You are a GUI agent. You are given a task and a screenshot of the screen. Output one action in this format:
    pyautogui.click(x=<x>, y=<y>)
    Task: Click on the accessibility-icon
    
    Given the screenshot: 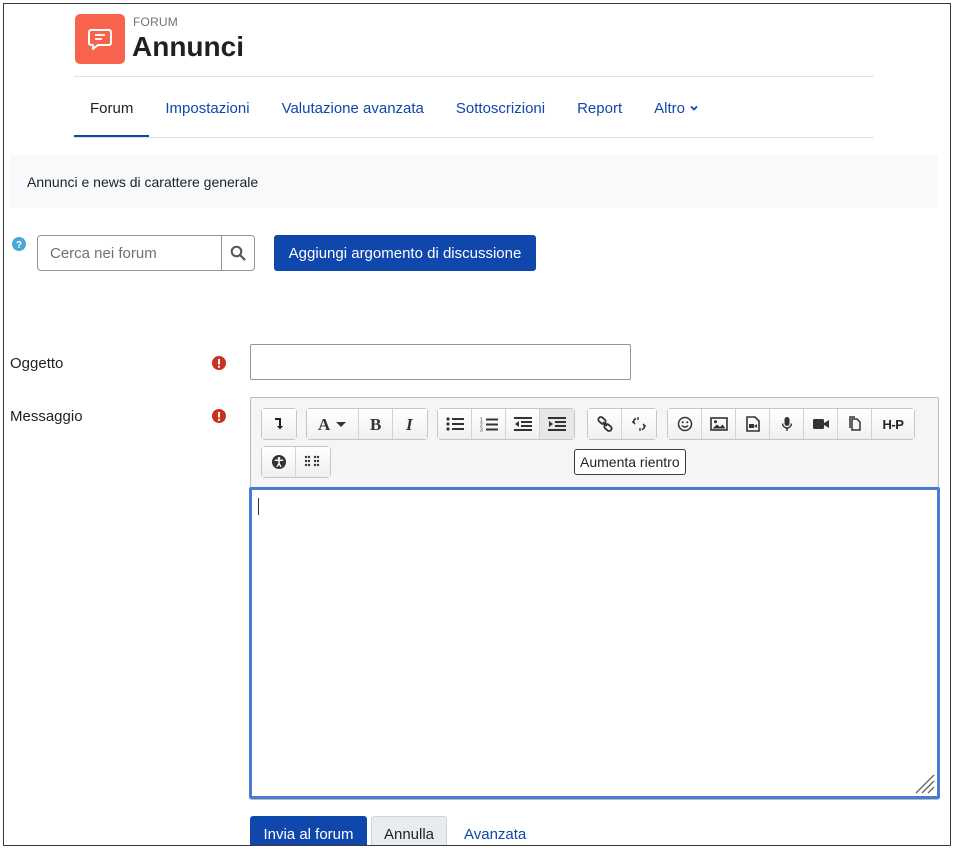 What is the action you would take?
    pyautogui.click(x=278, y=462)
    